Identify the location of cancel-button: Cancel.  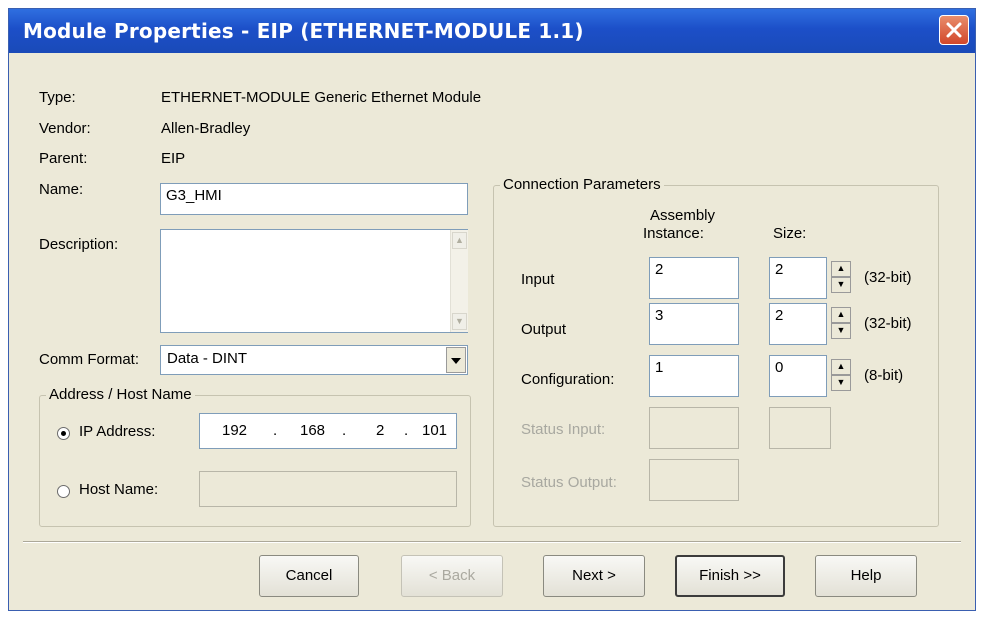
(309, 576).